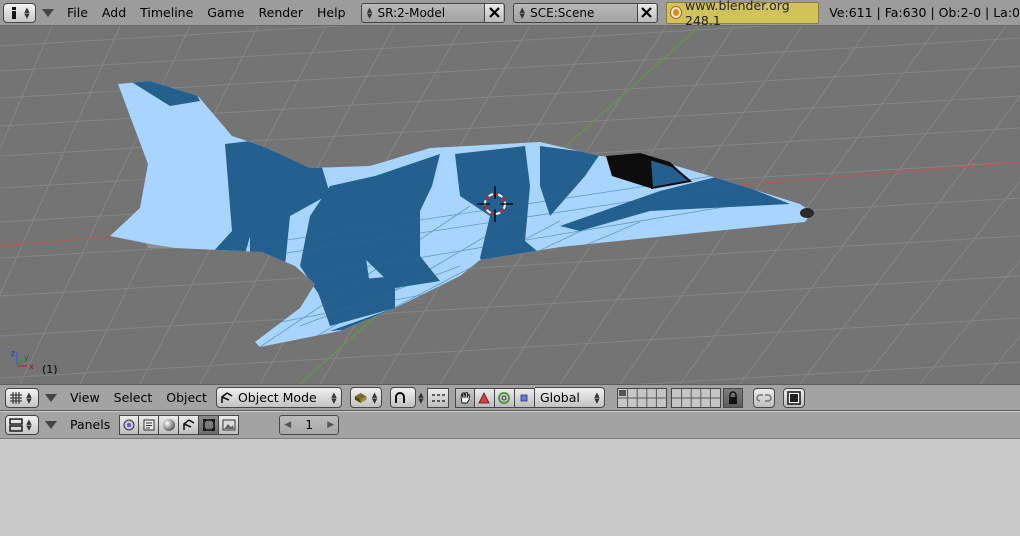 This screenshot has height=536, width=1020. I want to click on menu-object: Object, so click(186, 398).